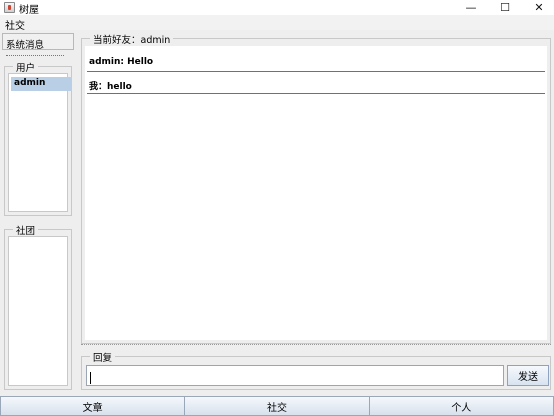  I want to click on system-messages-tab: 系统消息, so click(38, 42).